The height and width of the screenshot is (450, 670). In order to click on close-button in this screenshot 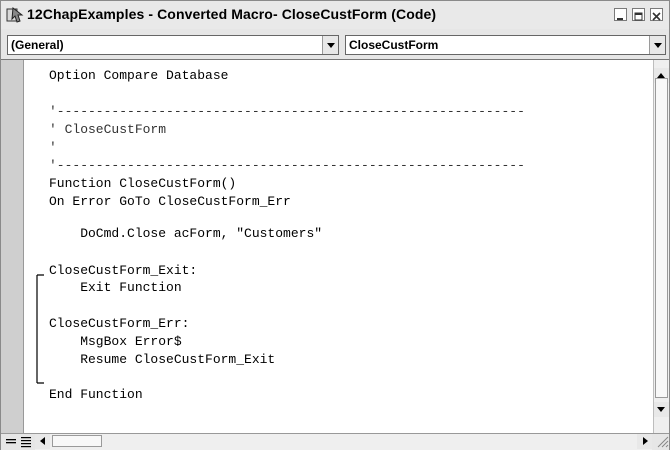, I will do `click(656, 14)`.